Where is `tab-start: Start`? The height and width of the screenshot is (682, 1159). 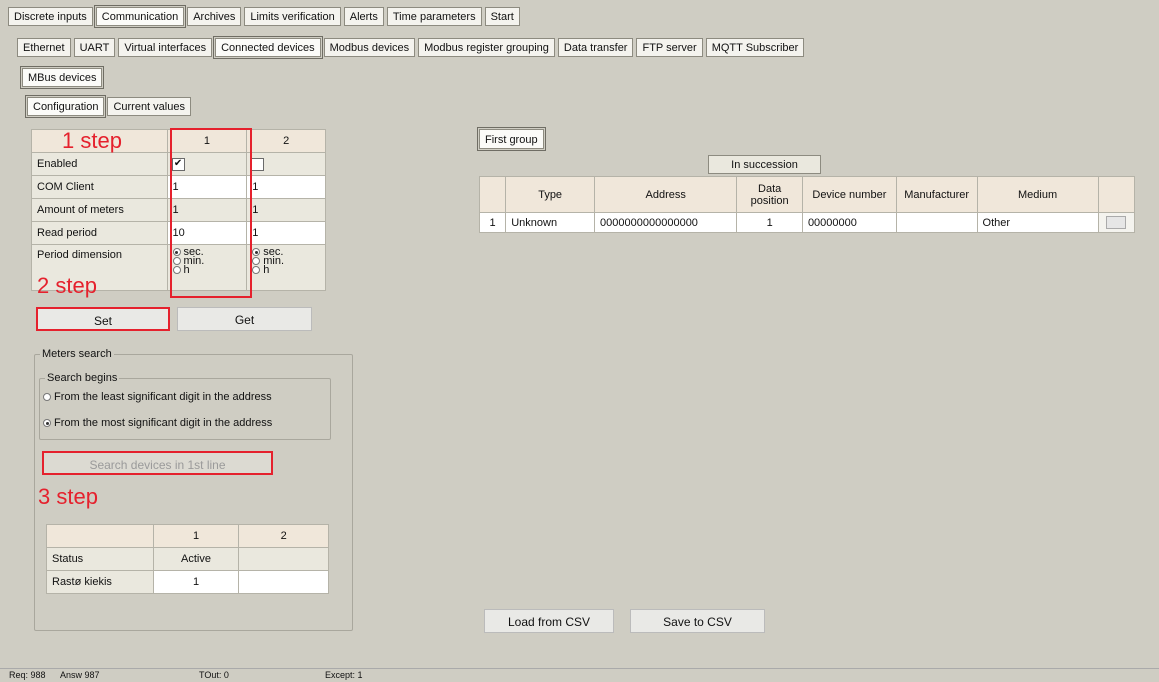 tab-start: Start is located at coordinates (502, 16).